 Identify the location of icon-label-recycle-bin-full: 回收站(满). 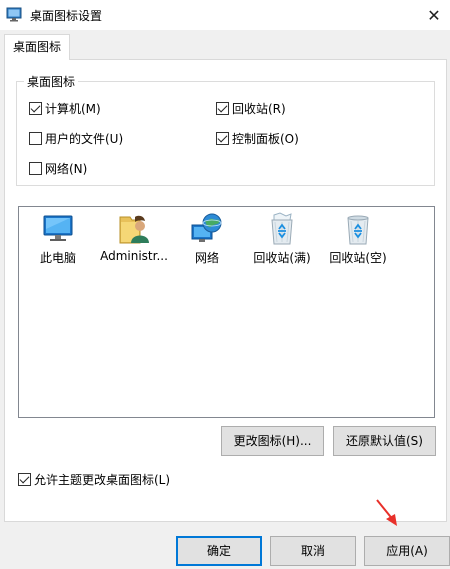
(282, 258).